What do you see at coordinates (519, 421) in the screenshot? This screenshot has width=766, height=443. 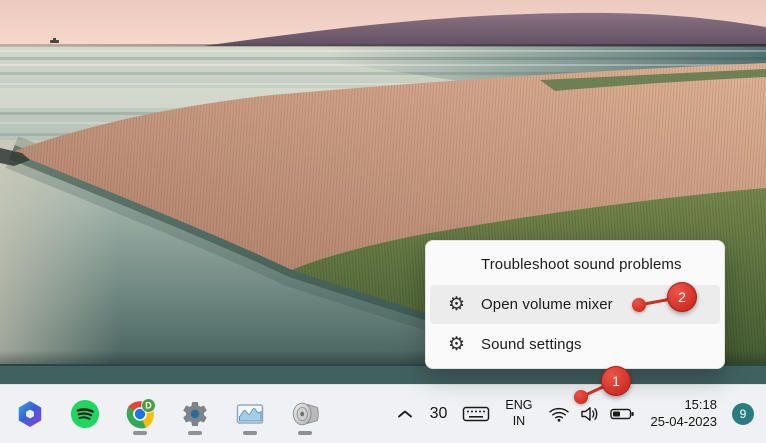 I see `language-line2: IN` at bounding box center [519, 421].